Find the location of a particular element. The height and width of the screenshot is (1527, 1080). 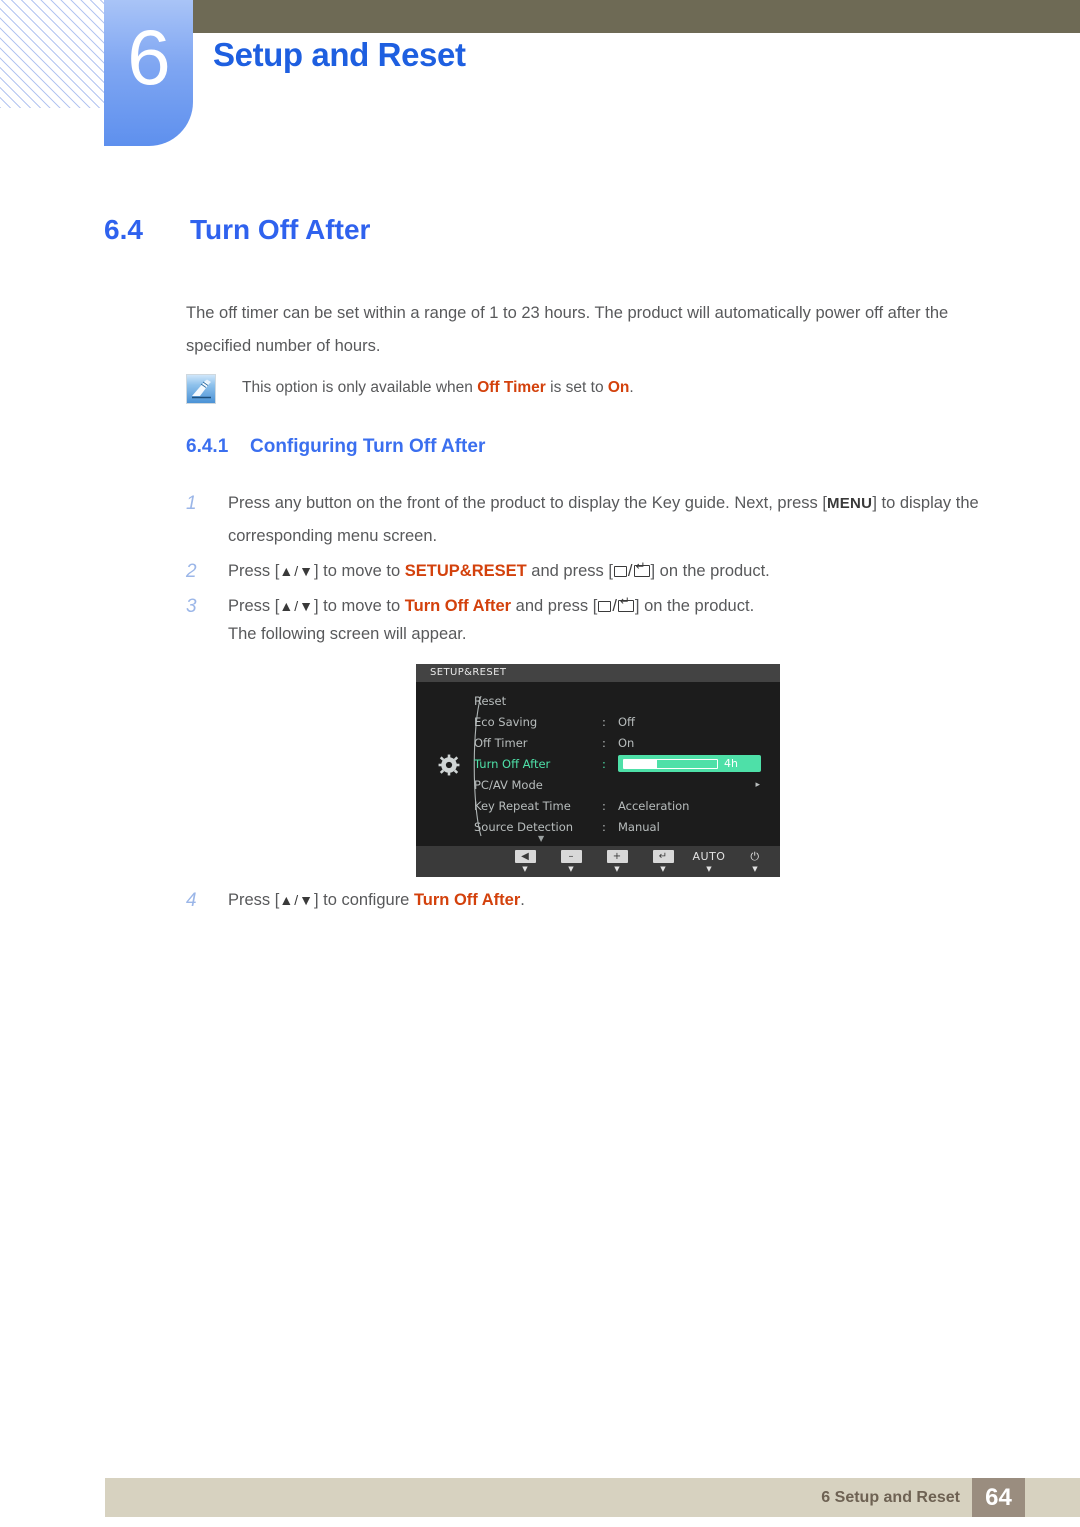

back-arrow-icon: ◀ is located at coordinates (525, 856).